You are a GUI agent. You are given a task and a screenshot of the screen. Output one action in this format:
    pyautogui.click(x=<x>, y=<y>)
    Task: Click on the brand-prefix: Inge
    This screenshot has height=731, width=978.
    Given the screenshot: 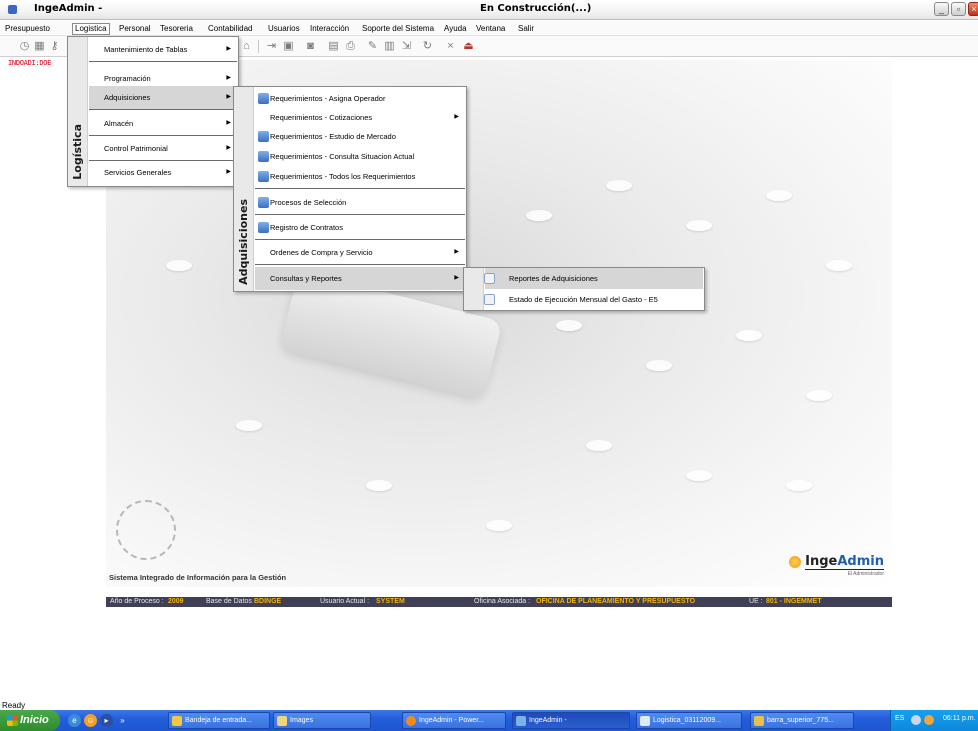 What is the action you would take?
    pyautogui.click(x=821, y=561)
    